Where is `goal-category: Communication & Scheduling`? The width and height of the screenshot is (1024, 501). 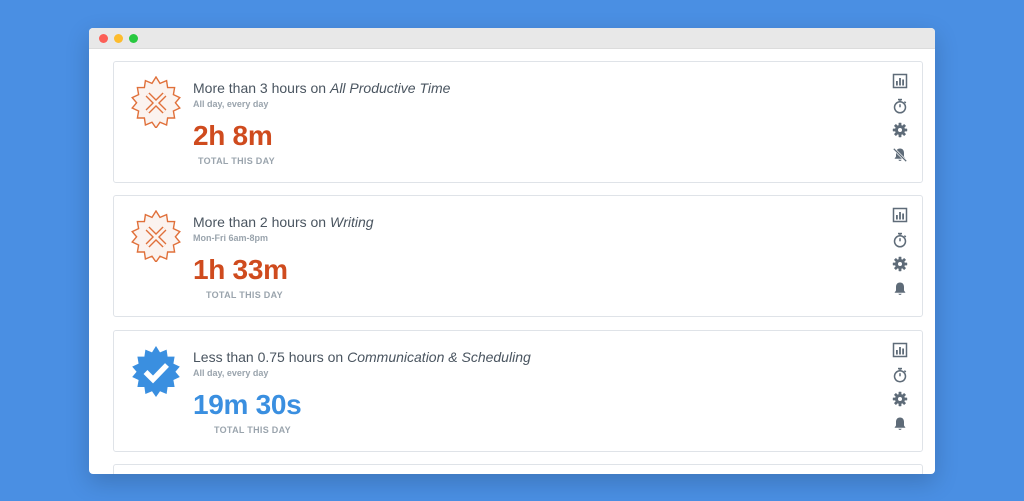 goal-category: Communication & Scheduling is located at coordinates (439, 357).